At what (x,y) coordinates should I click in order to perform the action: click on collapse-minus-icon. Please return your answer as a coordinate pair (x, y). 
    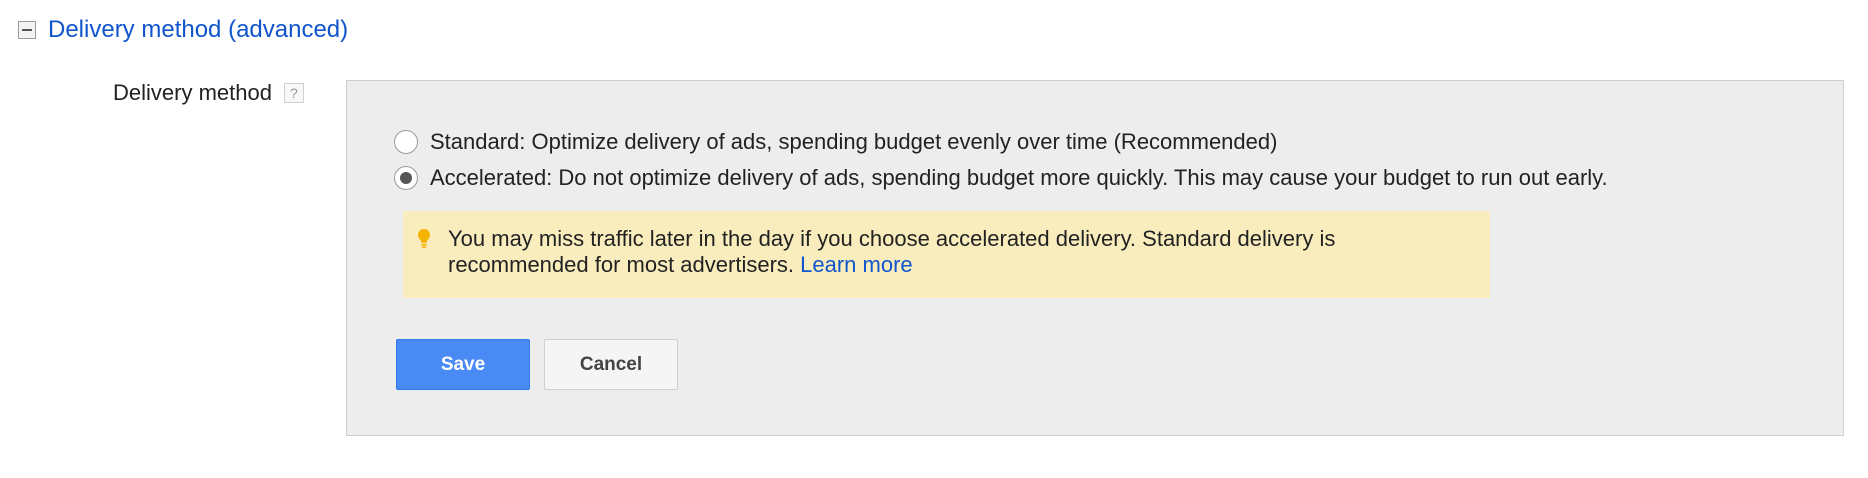
    Looking at the image, I should click on (27, 30).